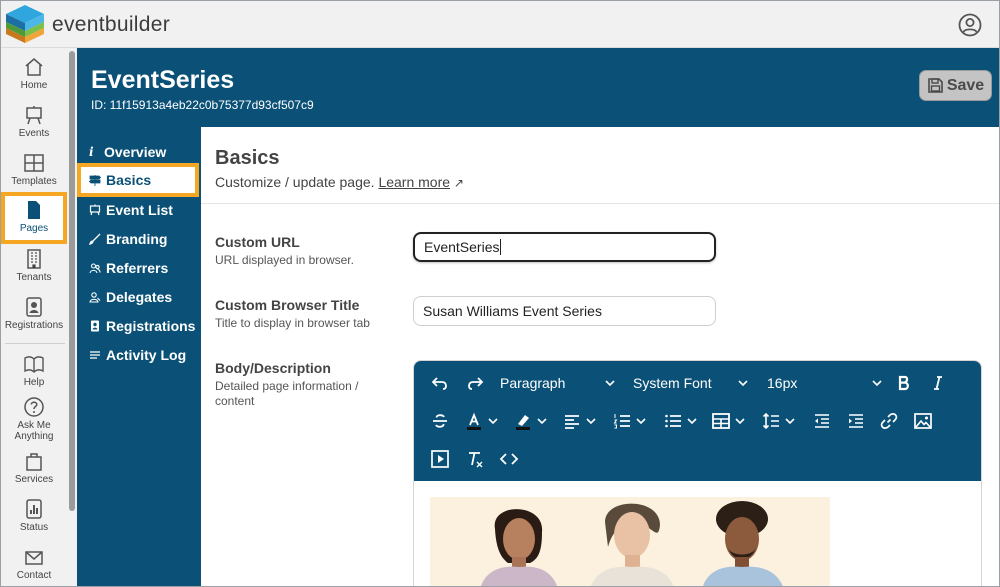 The height and width of the screenshot is (587, 1000). What do you see at coordinates (34, 272) in the screenshot?
I see `rail-item-tenants: Tenants` at bounding box center [34, 272].